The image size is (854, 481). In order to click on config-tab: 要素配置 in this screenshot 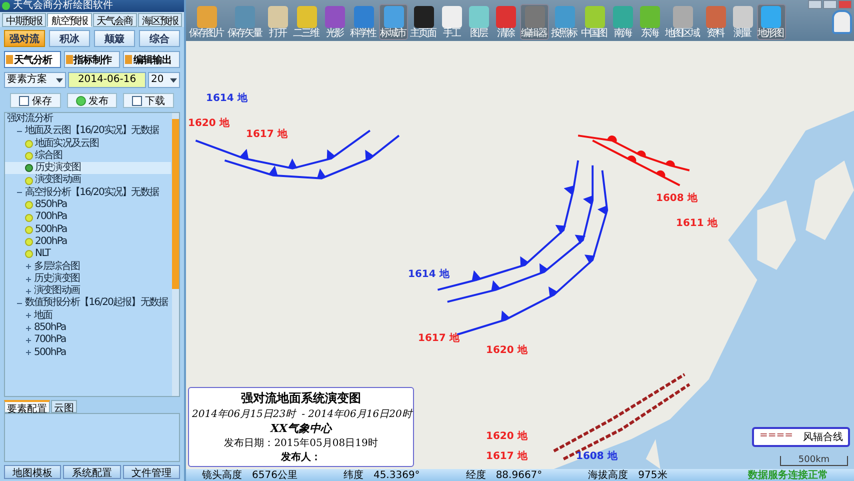, I will do `click(27, 406)`.